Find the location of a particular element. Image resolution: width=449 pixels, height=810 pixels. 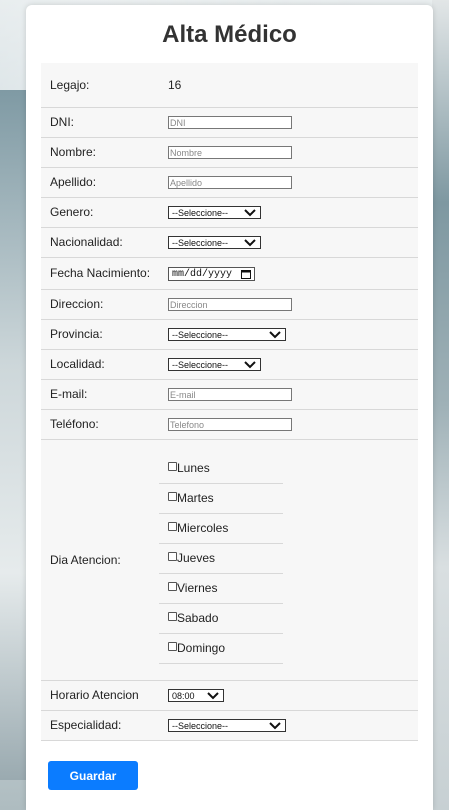

localidad-label: Localidad: is located at coordinates (100, 364).